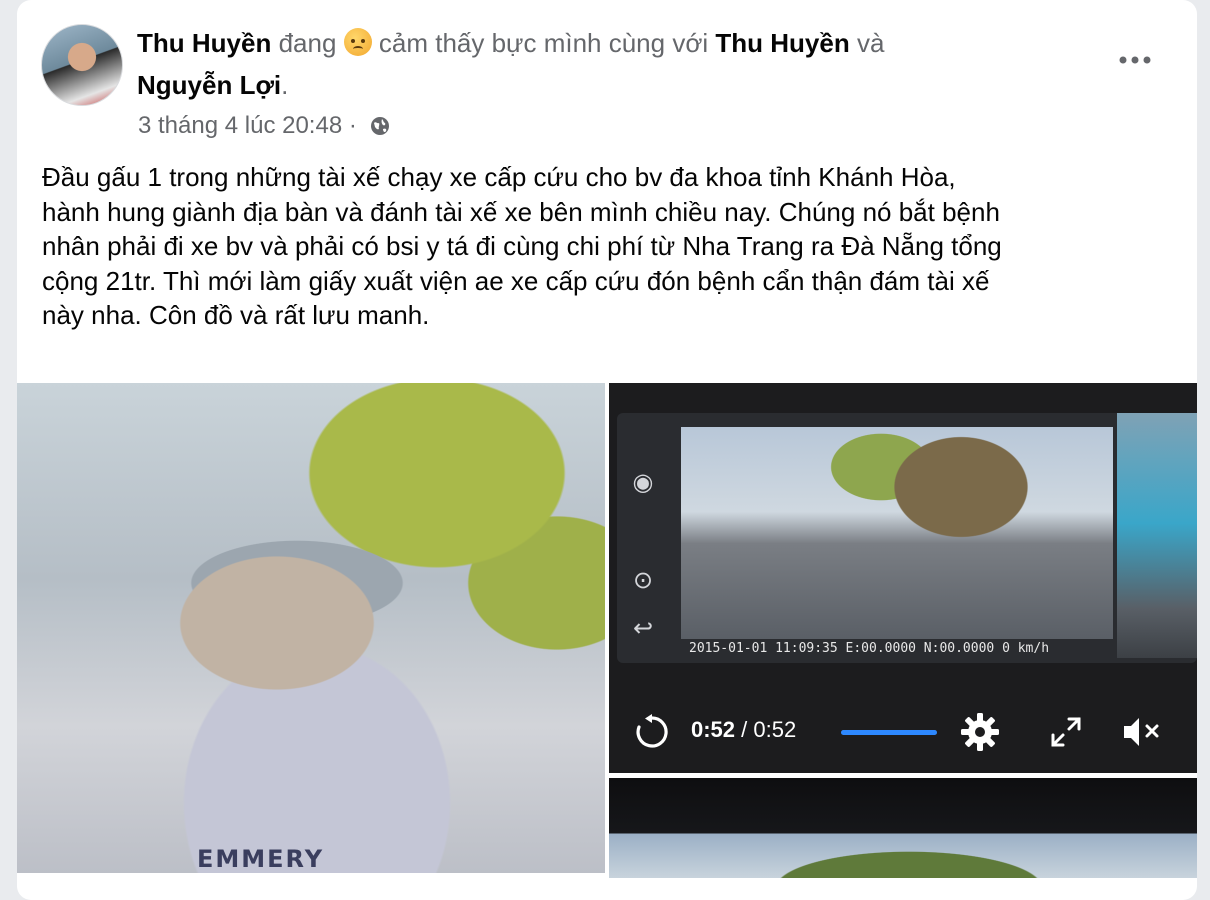 Image resolution: width=1210 pixels, height=900 pixels. What do you see at coordinates (870, 43) in the screenshot?
I see `conjunction: và` at bounding box center [870, 43].